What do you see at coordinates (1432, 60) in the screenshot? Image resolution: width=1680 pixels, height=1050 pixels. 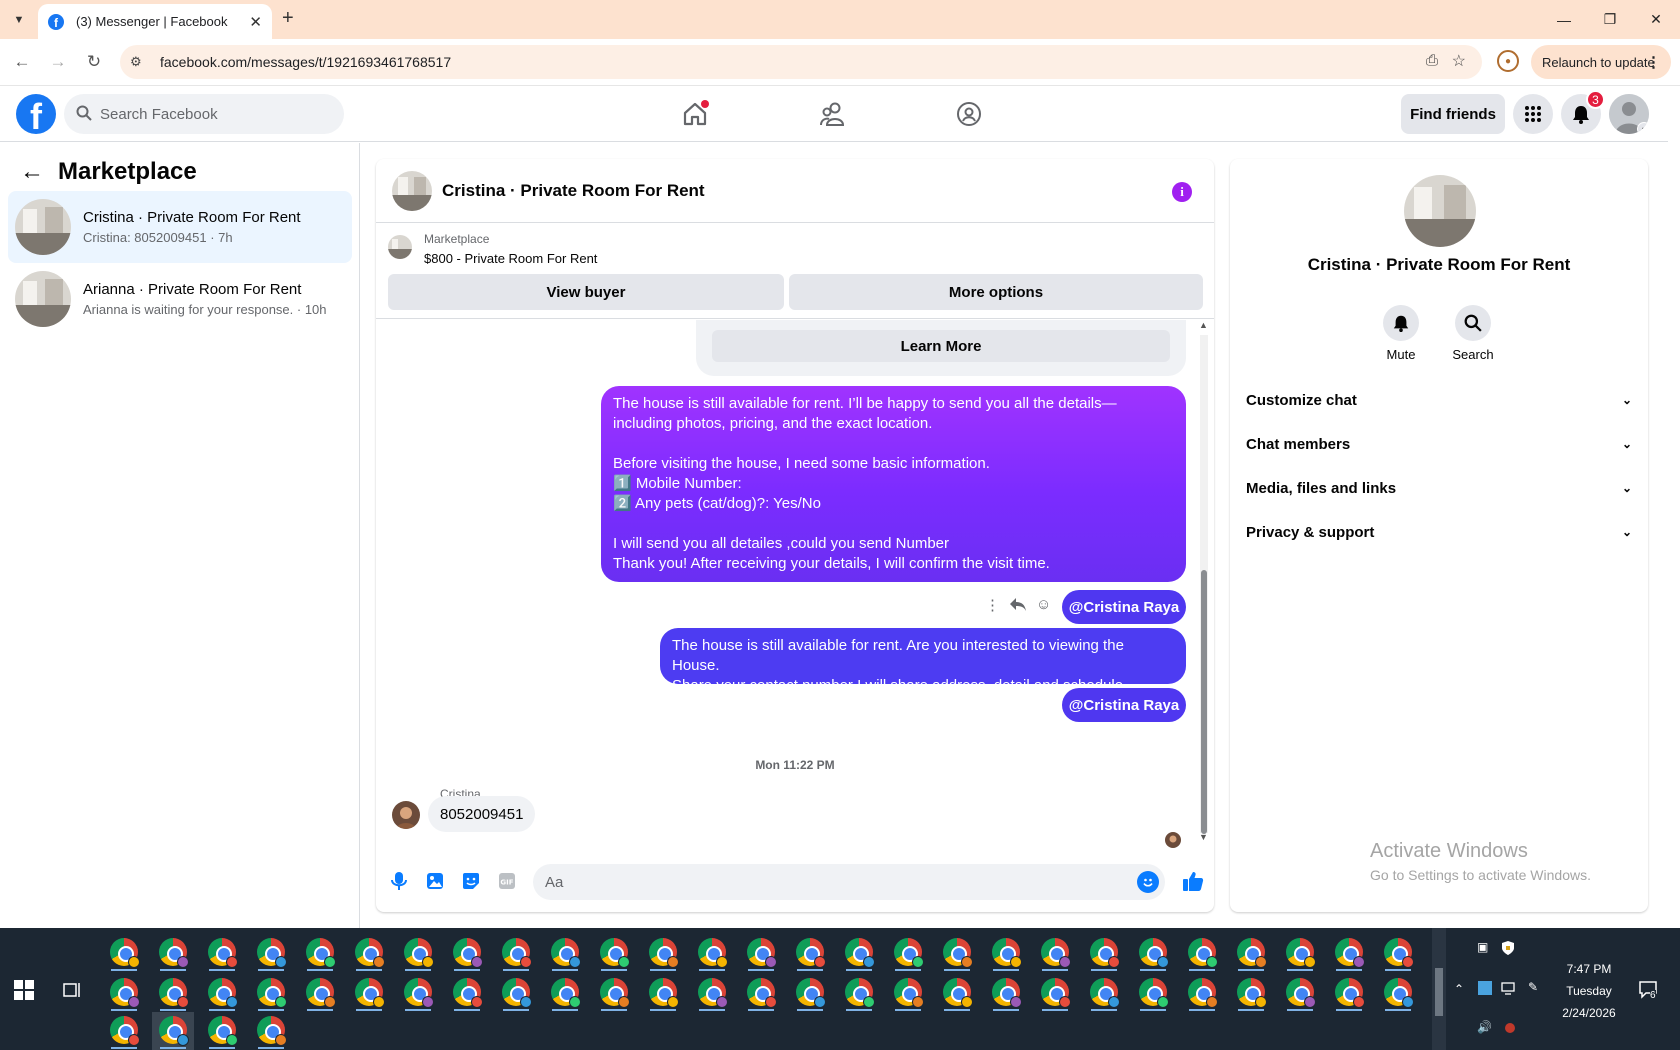 I see `install-app-icon: ⎙` at bounding box center [1432, 60].